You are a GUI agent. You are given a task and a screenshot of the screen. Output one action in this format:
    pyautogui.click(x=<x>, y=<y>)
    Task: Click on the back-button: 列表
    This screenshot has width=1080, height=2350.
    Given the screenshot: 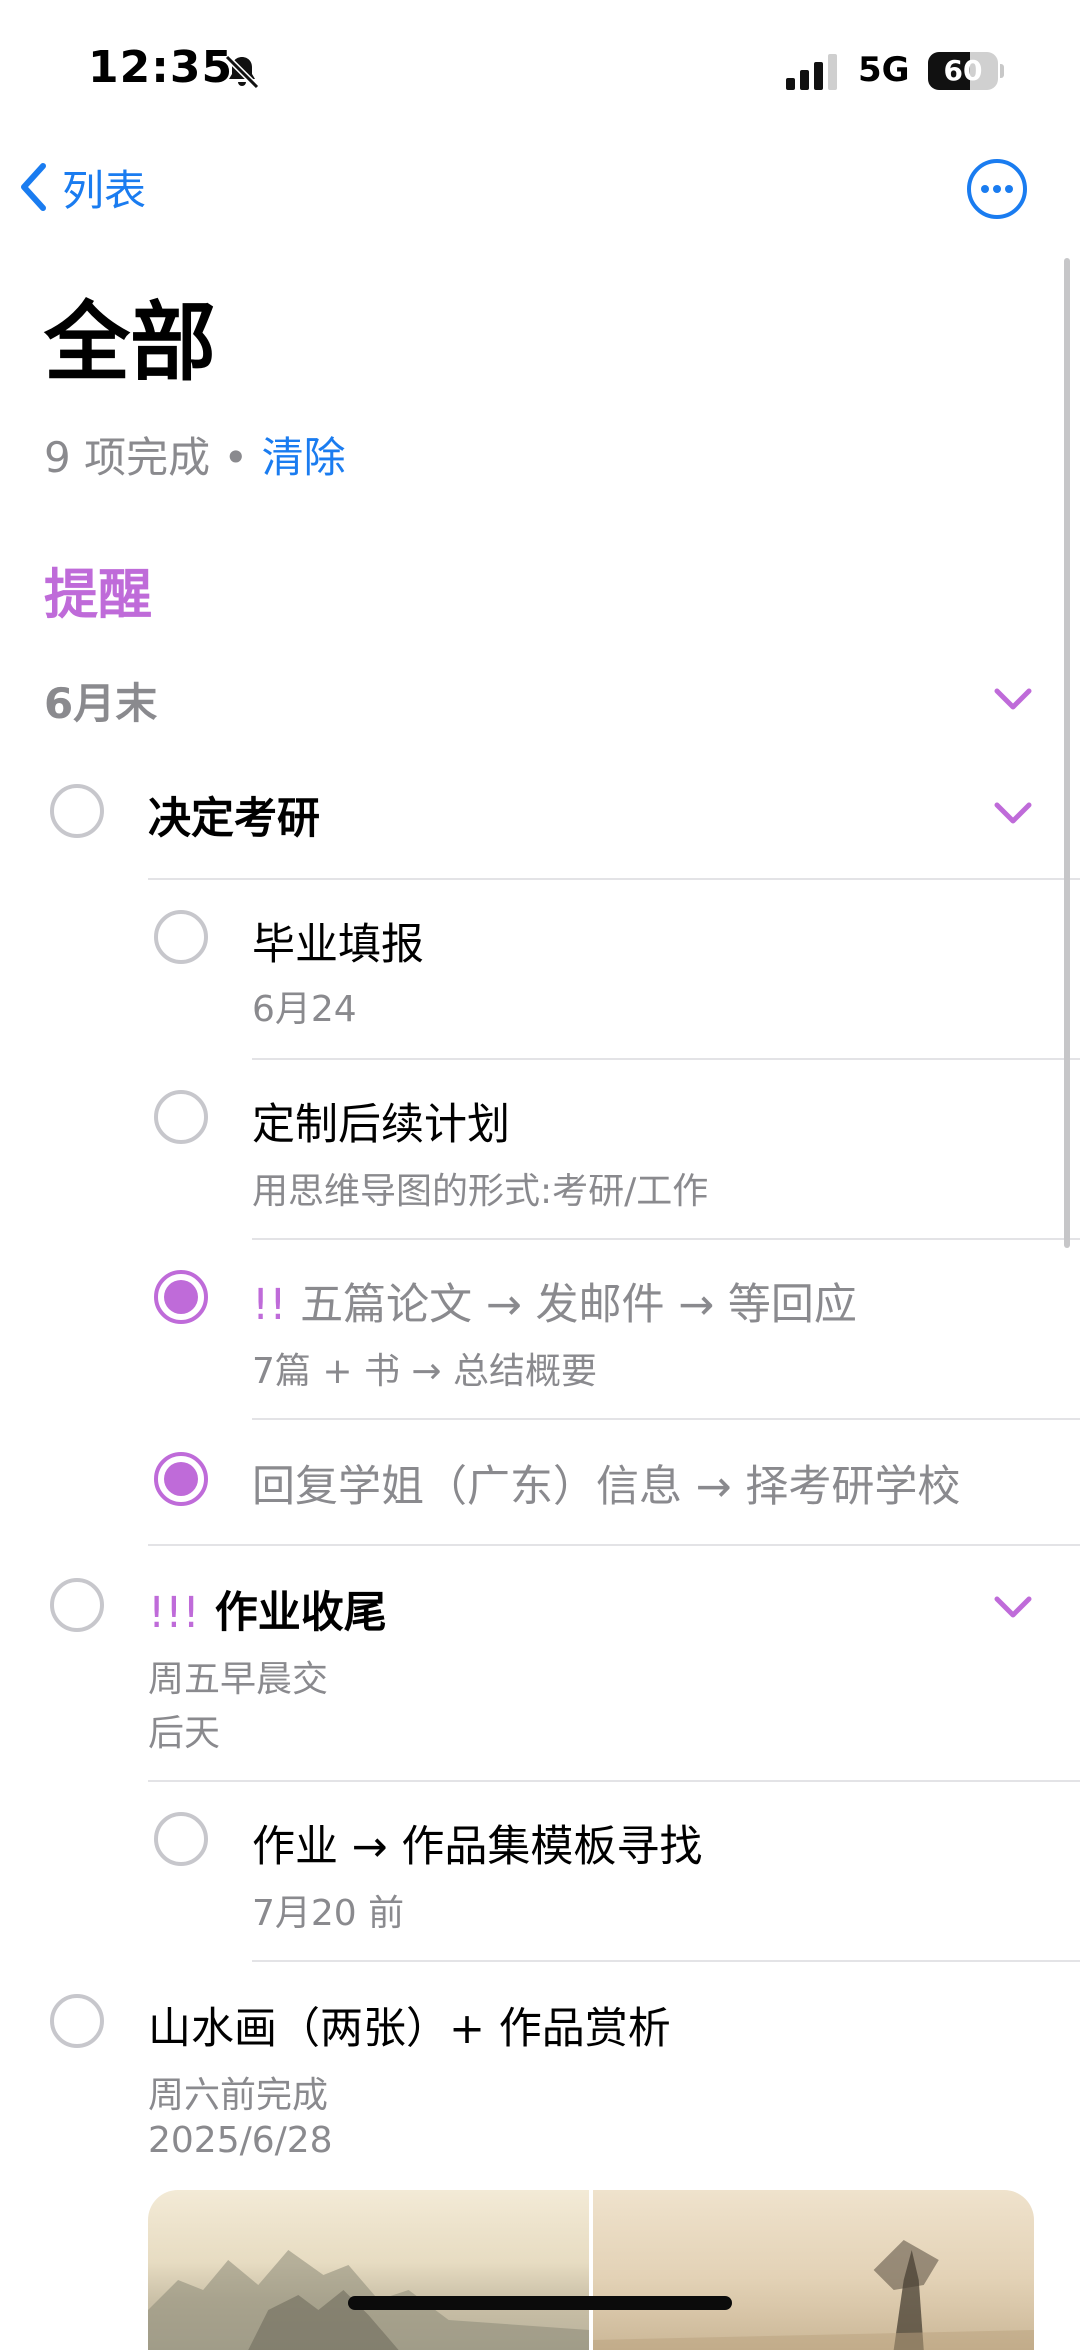 What is the action you would take?
    pyautogui.click(x=82, y=187)
    